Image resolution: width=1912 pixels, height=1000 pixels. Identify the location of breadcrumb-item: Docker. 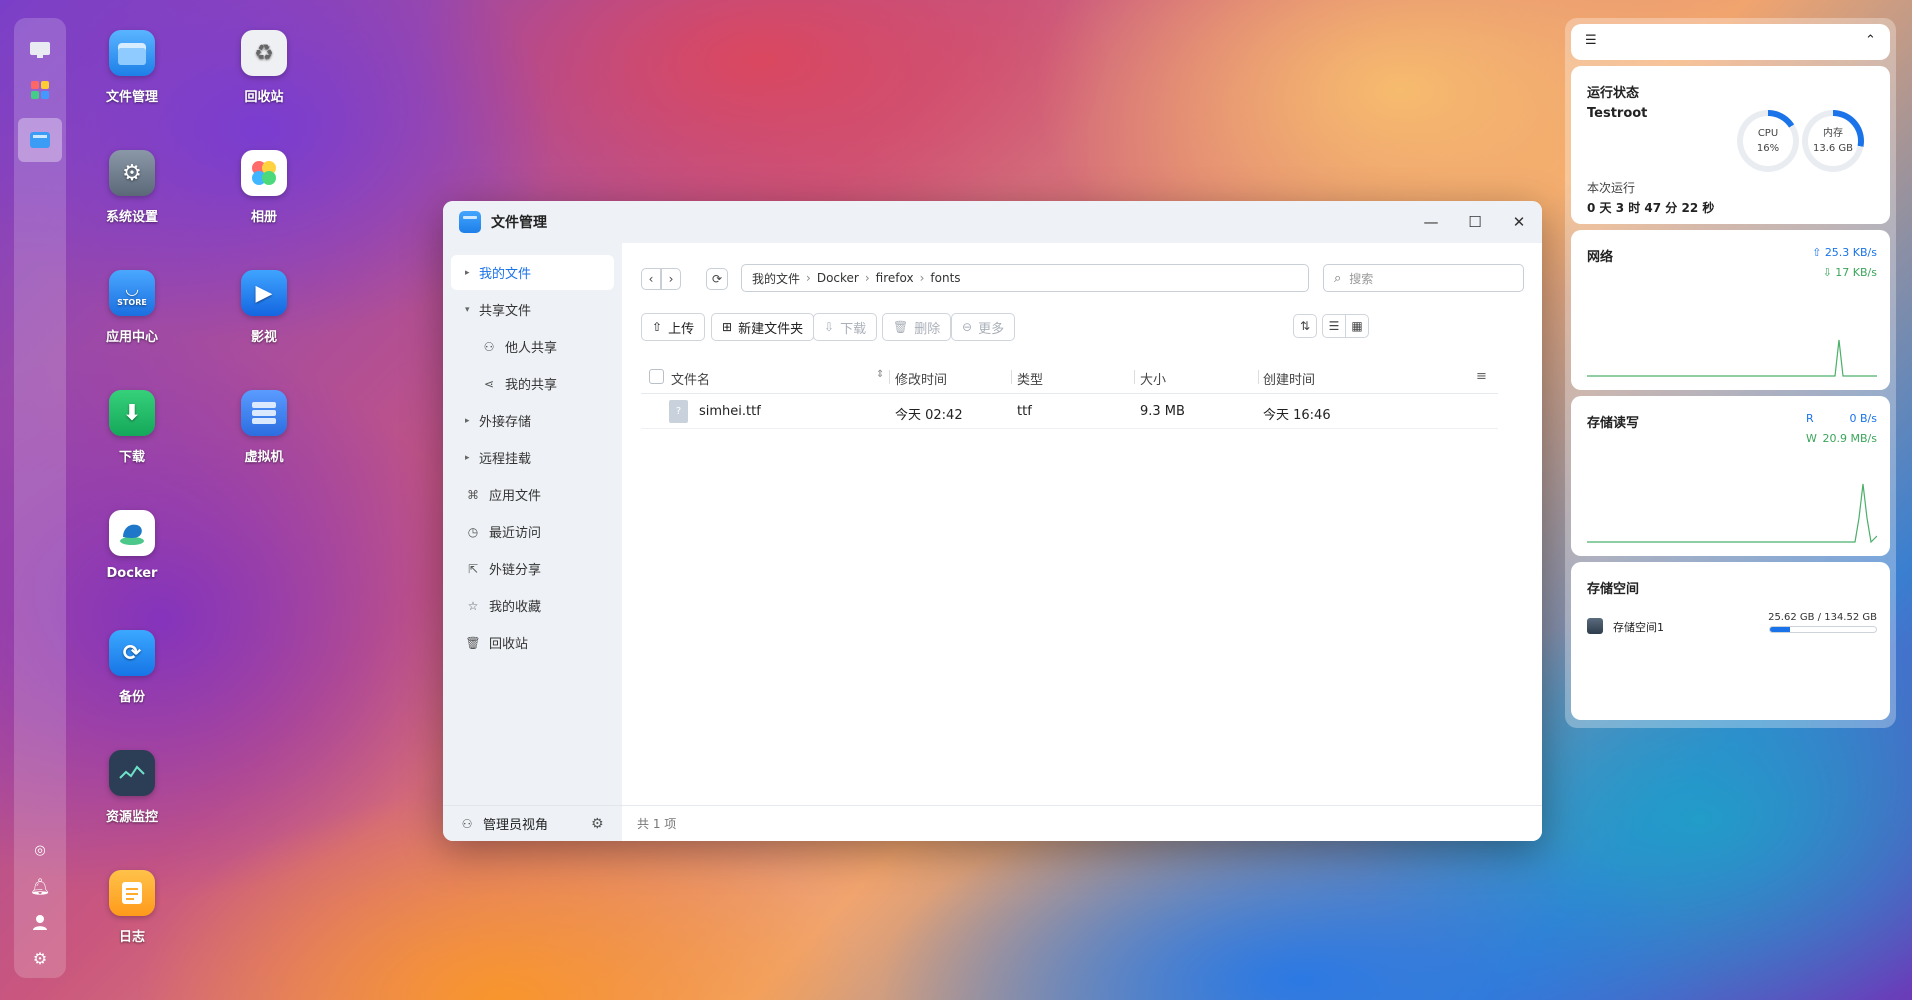
(838, 278).